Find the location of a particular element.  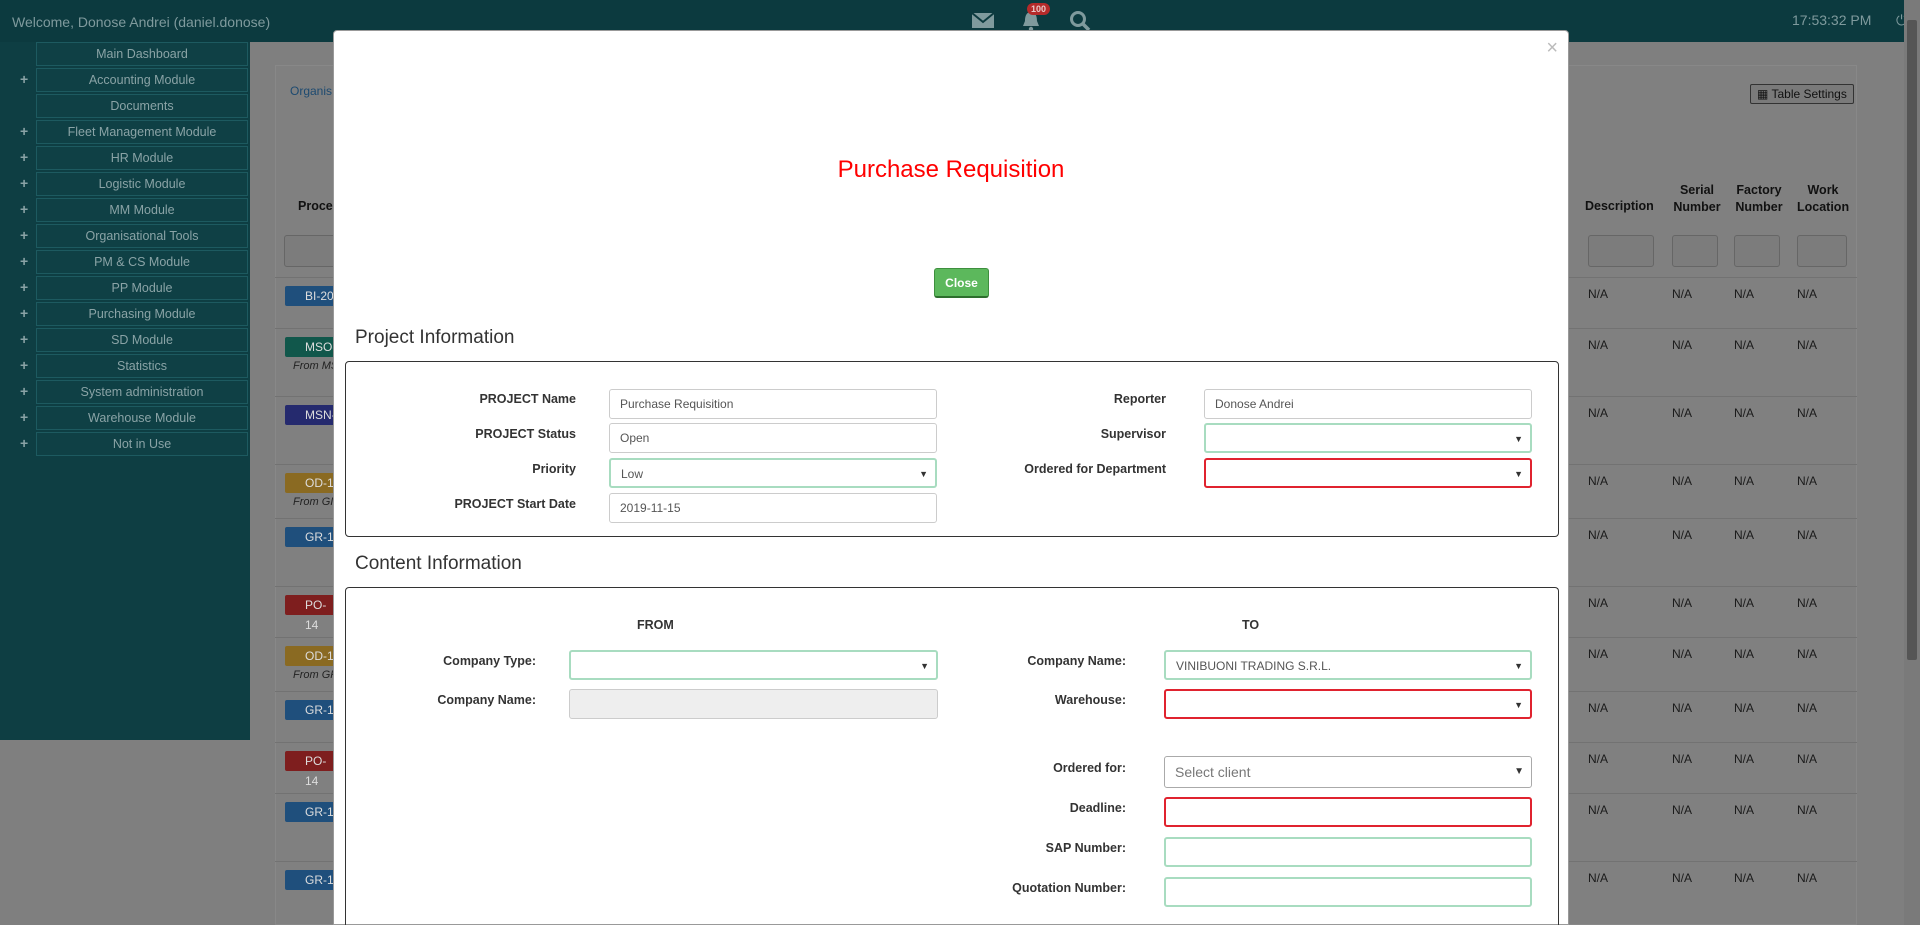

filter-serial-number is located at coordinates (1695, 251).